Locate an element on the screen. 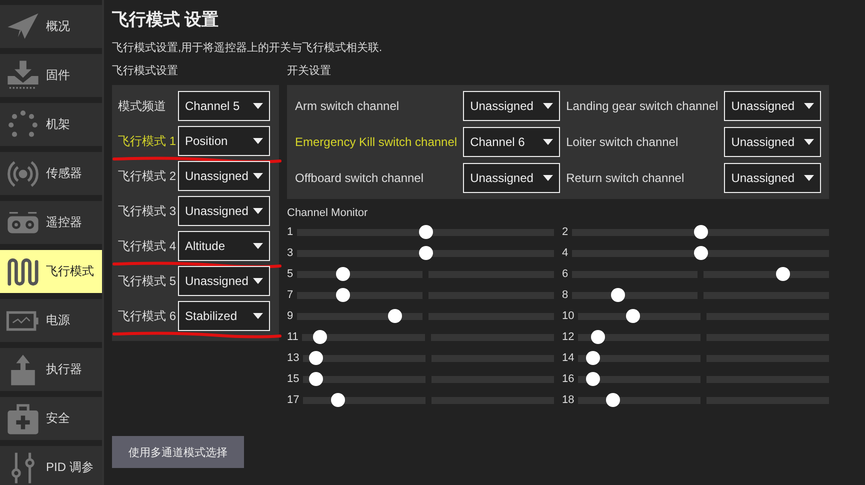  section-heading: 开关设置 is located at coordinates (309, 71).